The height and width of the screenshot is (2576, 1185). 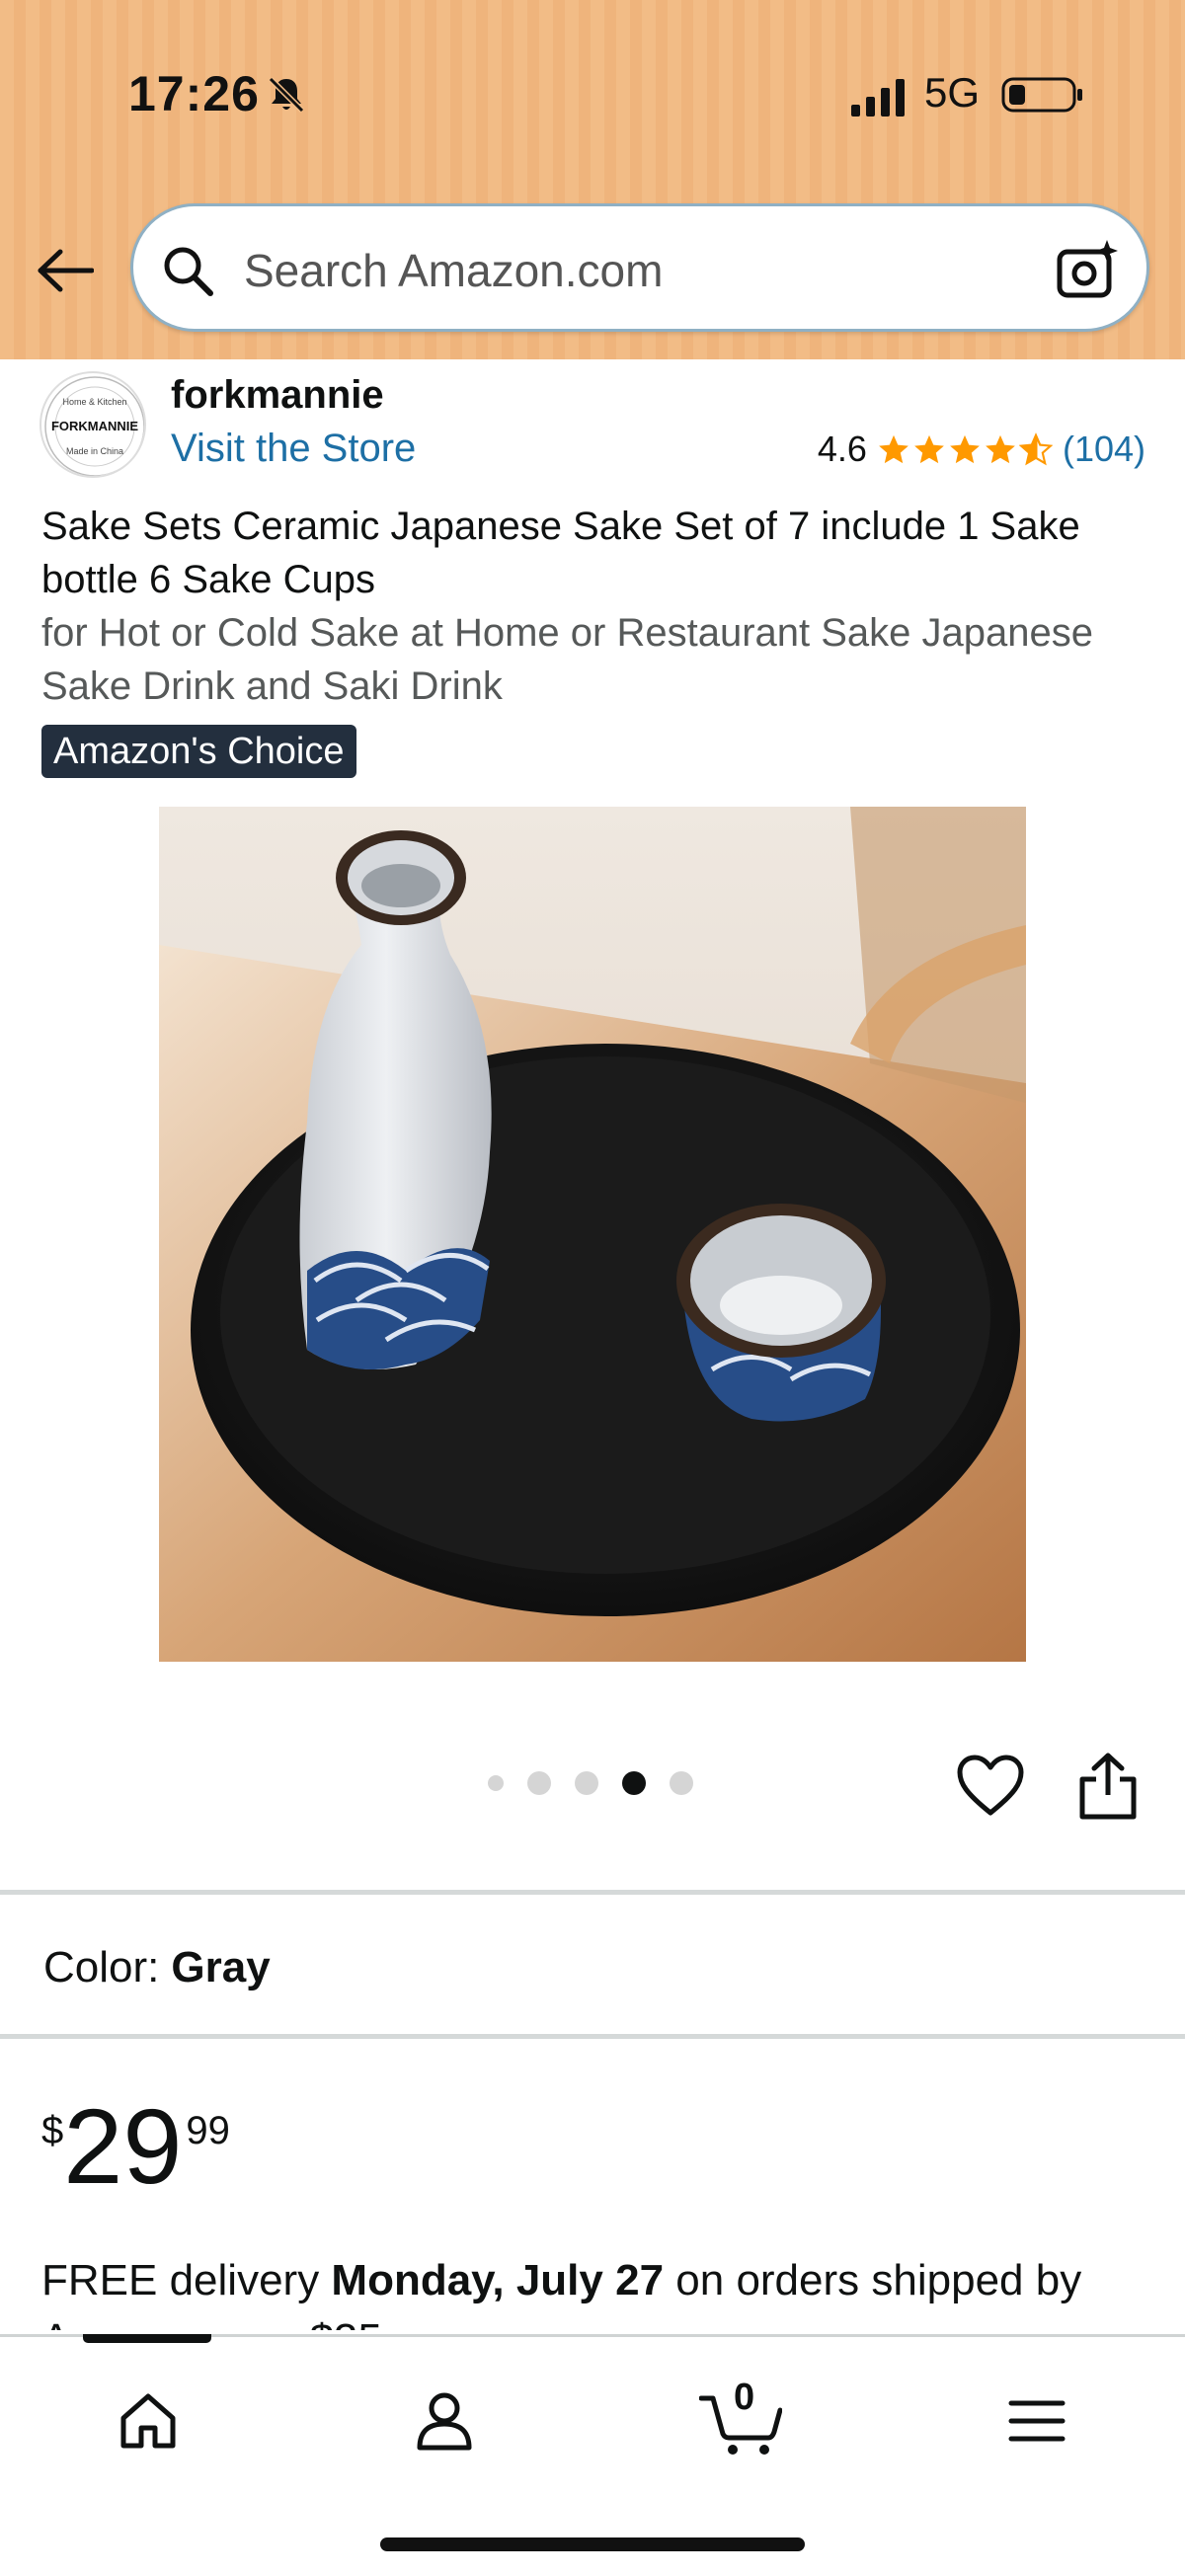 I want to click on account-icon, so click(x=445, y=2421).